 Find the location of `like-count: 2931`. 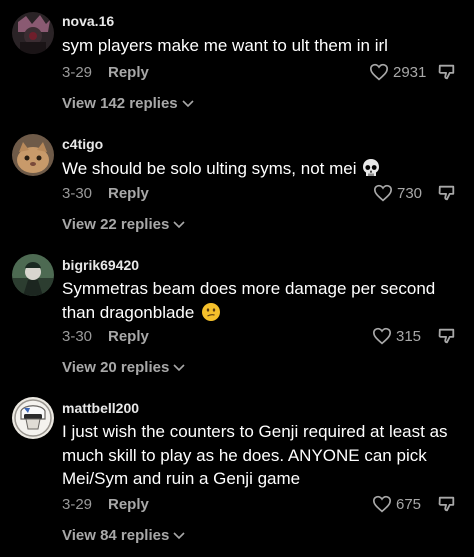

like-count: 2931 is located at coordinates (410, 72).